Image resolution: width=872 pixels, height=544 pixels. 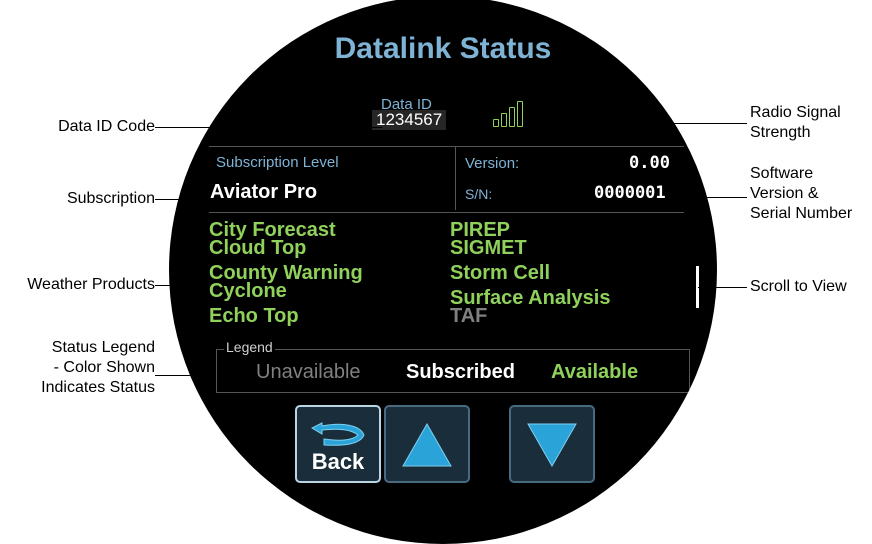 I want to click on back-button: Back, so click(x=338, y=444).